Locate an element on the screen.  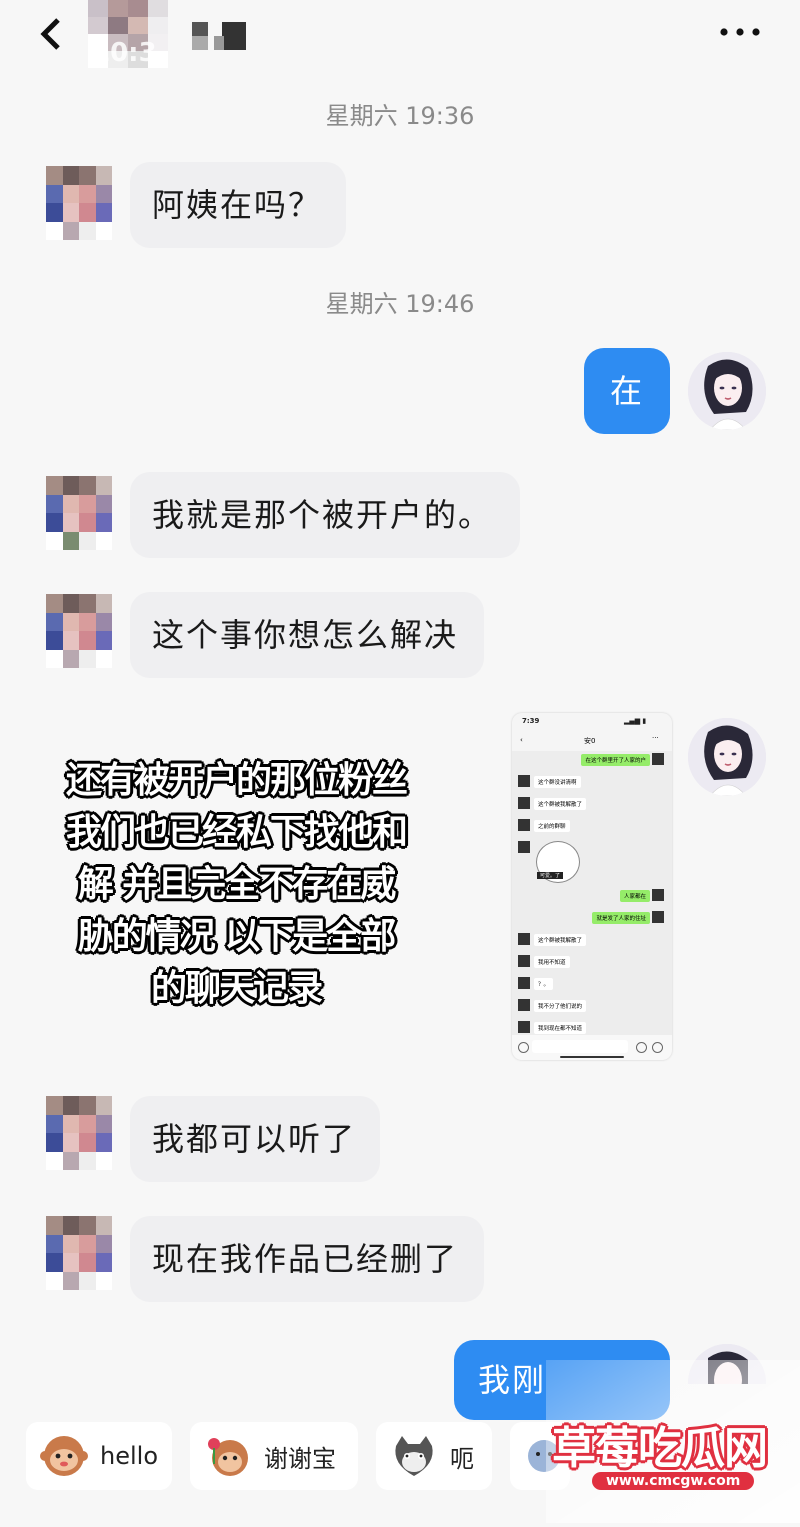
received-message: 我都可以听了 is located at coordinates (255, 1139).